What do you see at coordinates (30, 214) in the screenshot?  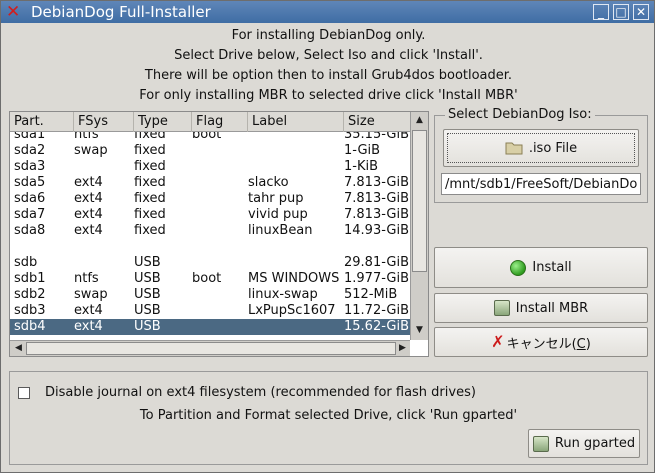 I see `cell-part: sda7` at bounding box center [30, 214].